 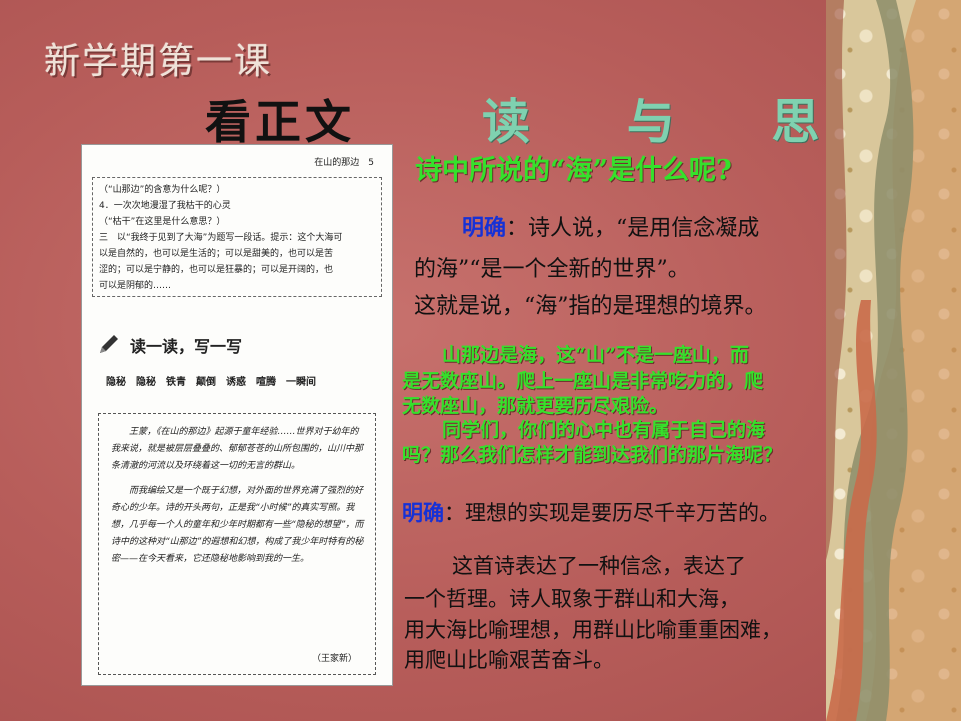 I want to click on pen-icon, so click(x=109, y=344).